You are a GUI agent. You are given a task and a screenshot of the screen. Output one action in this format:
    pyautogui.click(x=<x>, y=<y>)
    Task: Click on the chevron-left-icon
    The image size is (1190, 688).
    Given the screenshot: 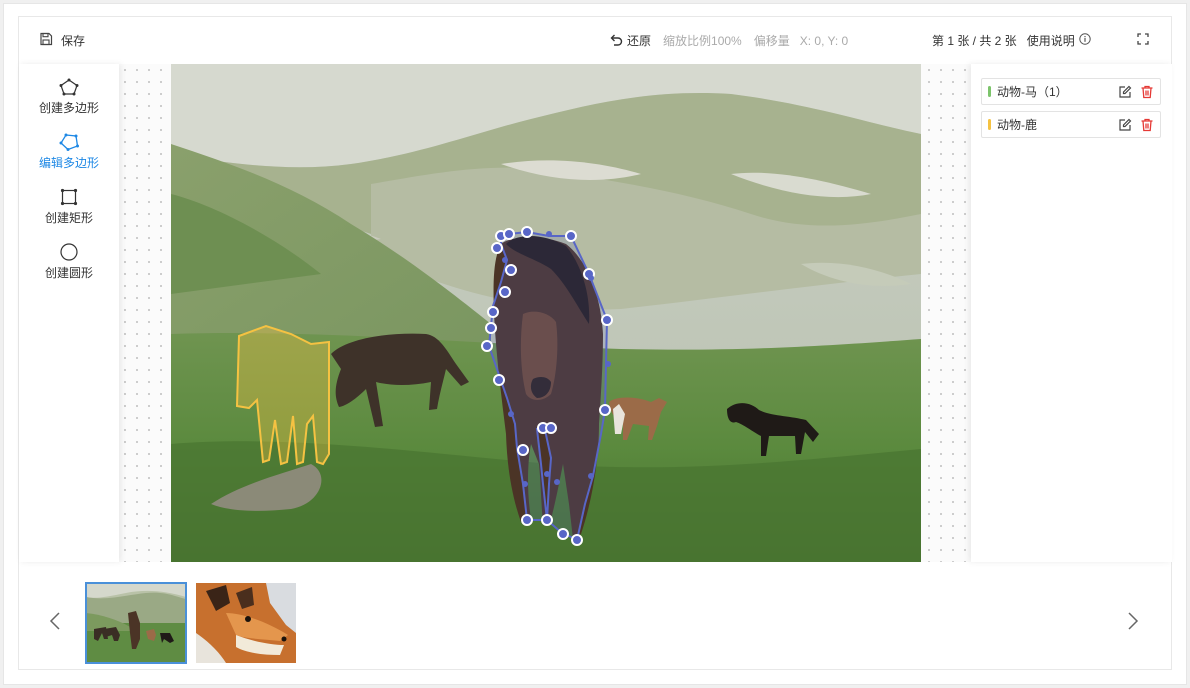 What is the action you would take?
    pyautogui.click(x=55, y=623)
    